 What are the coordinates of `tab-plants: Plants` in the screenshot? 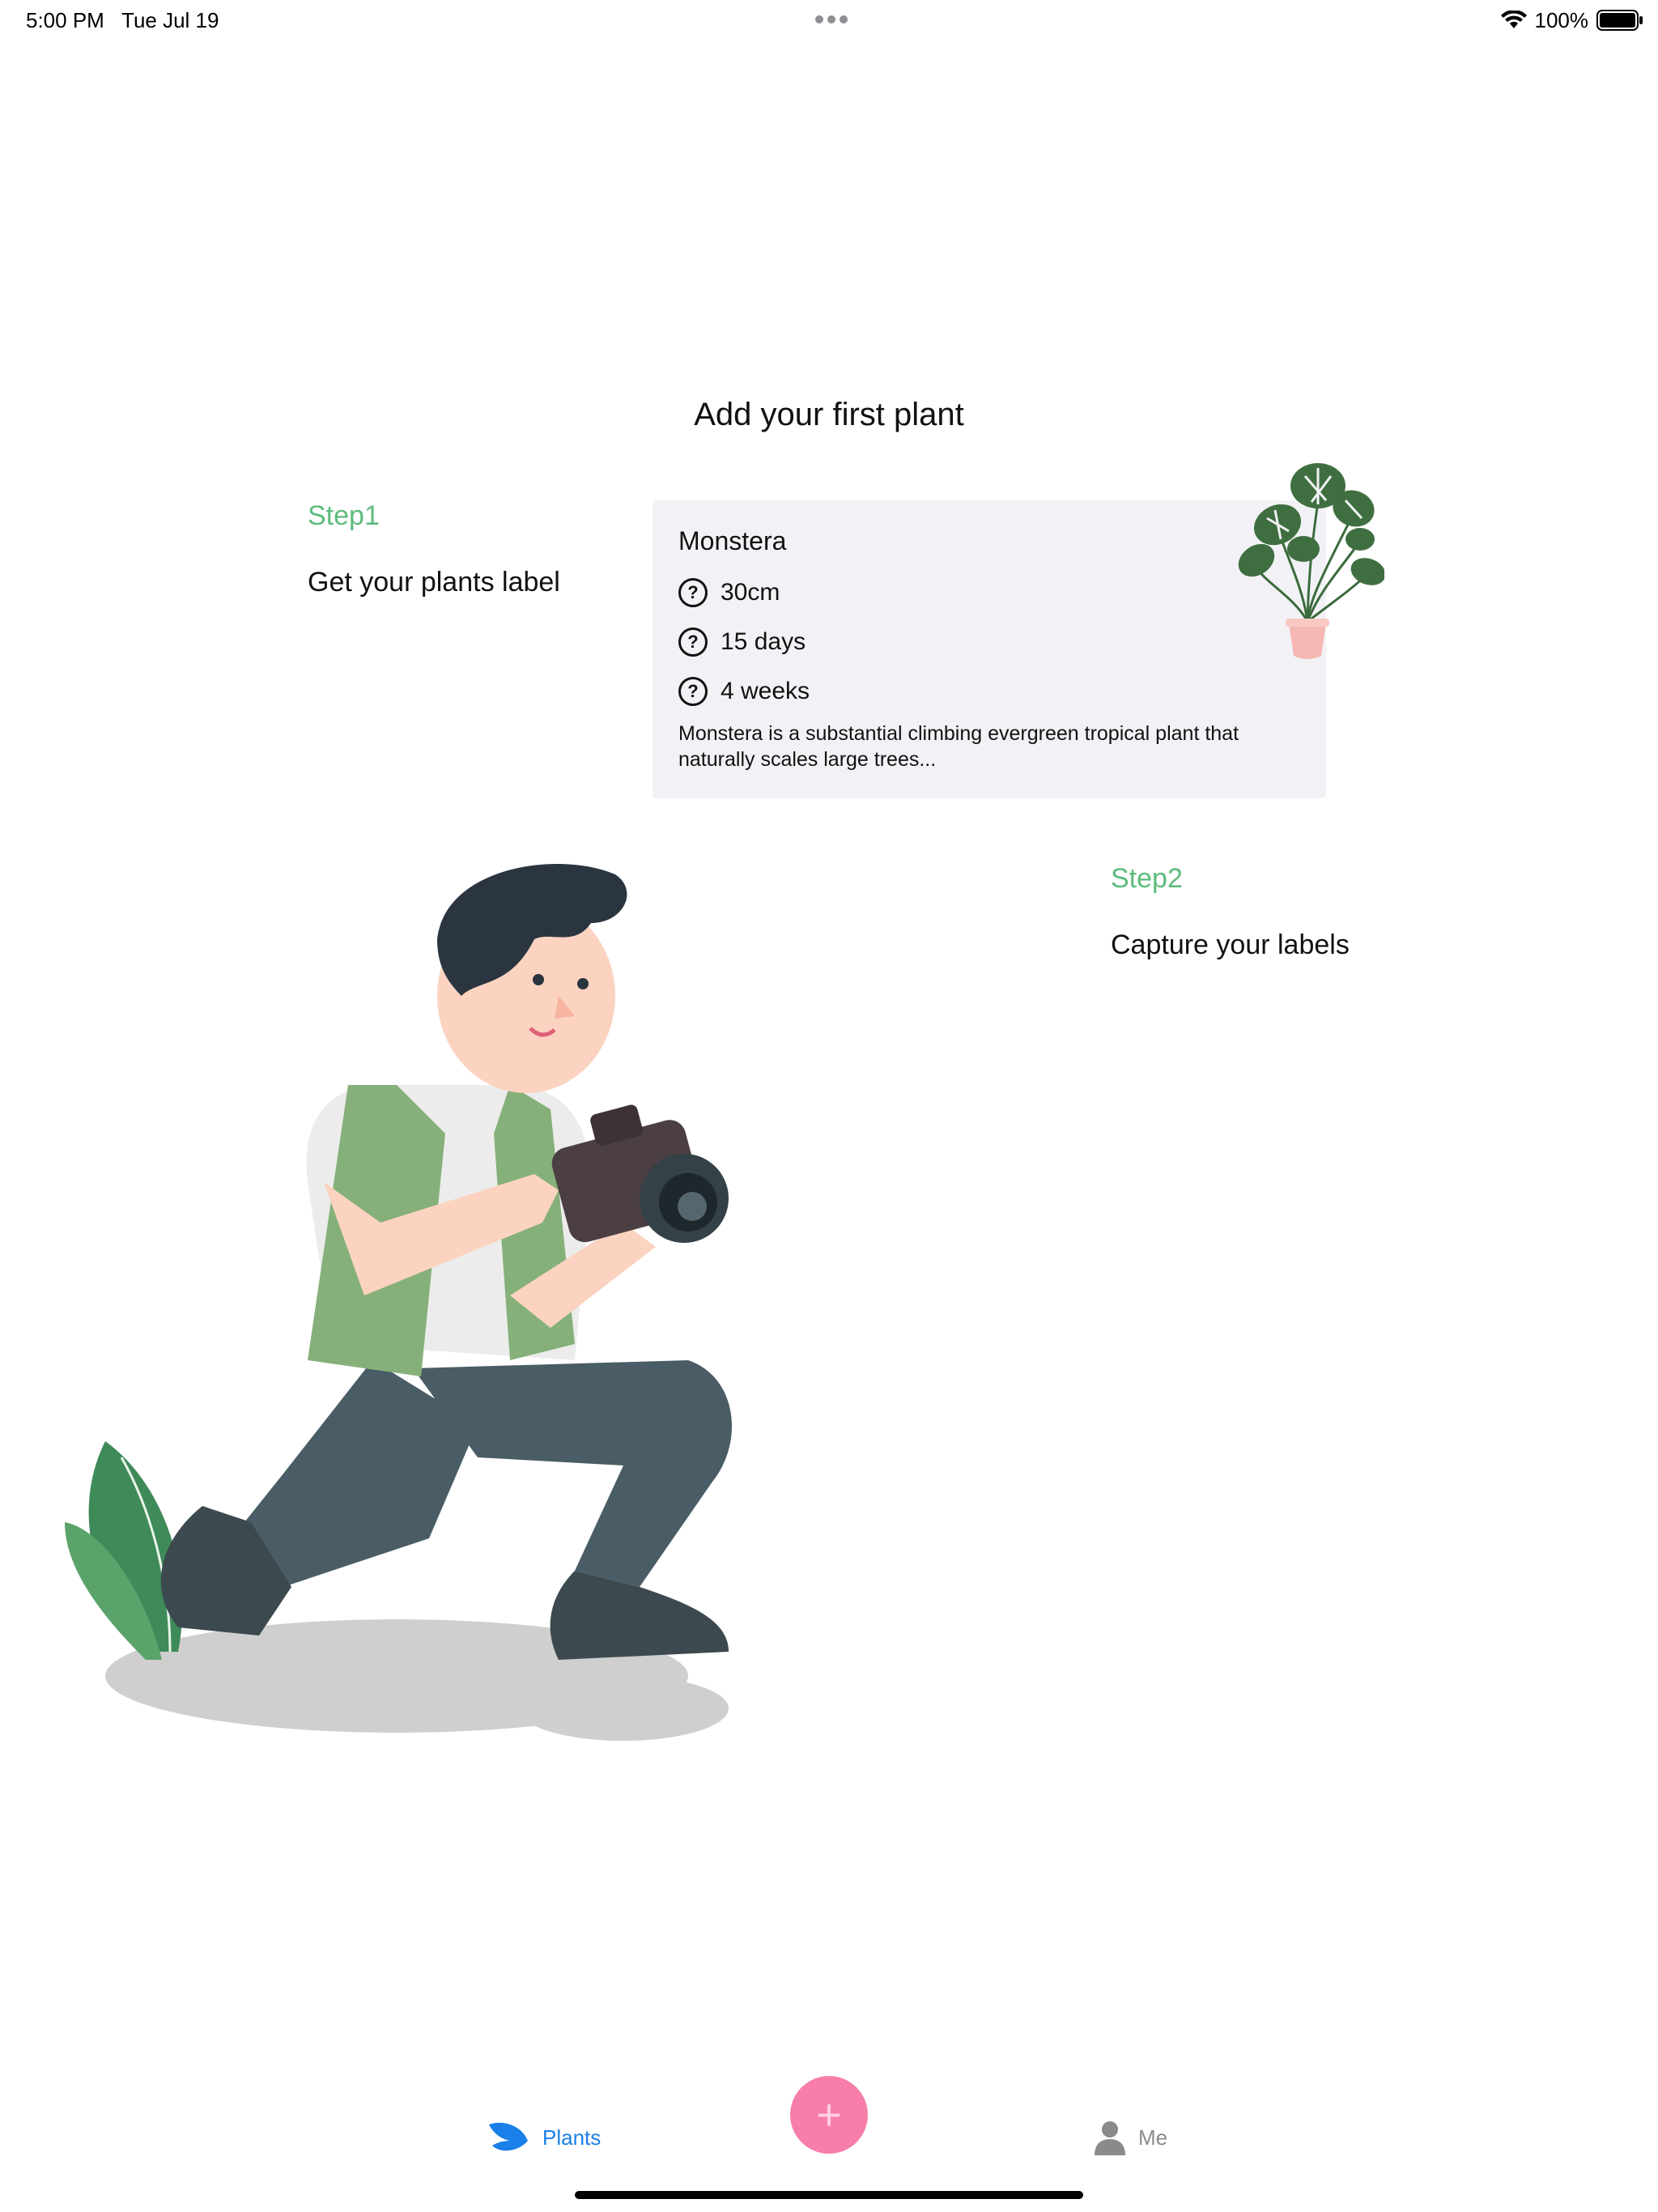 It's located at (543, 2137).